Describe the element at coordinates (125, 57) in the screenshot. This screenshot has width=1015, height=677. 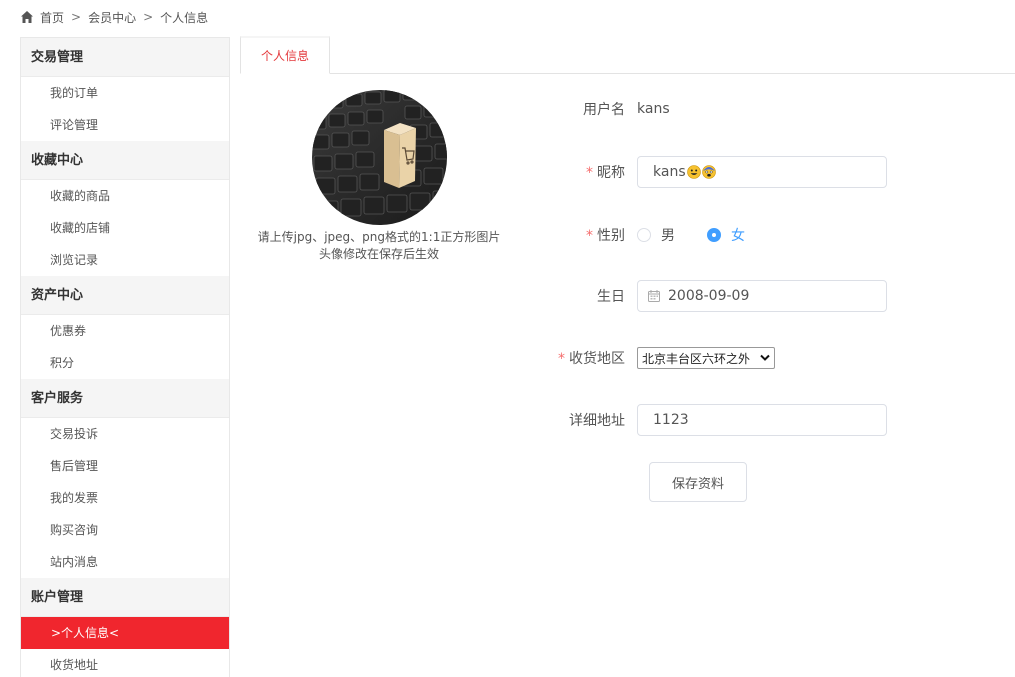
I see `sidebar-group-trade: 交易管理` at that location.